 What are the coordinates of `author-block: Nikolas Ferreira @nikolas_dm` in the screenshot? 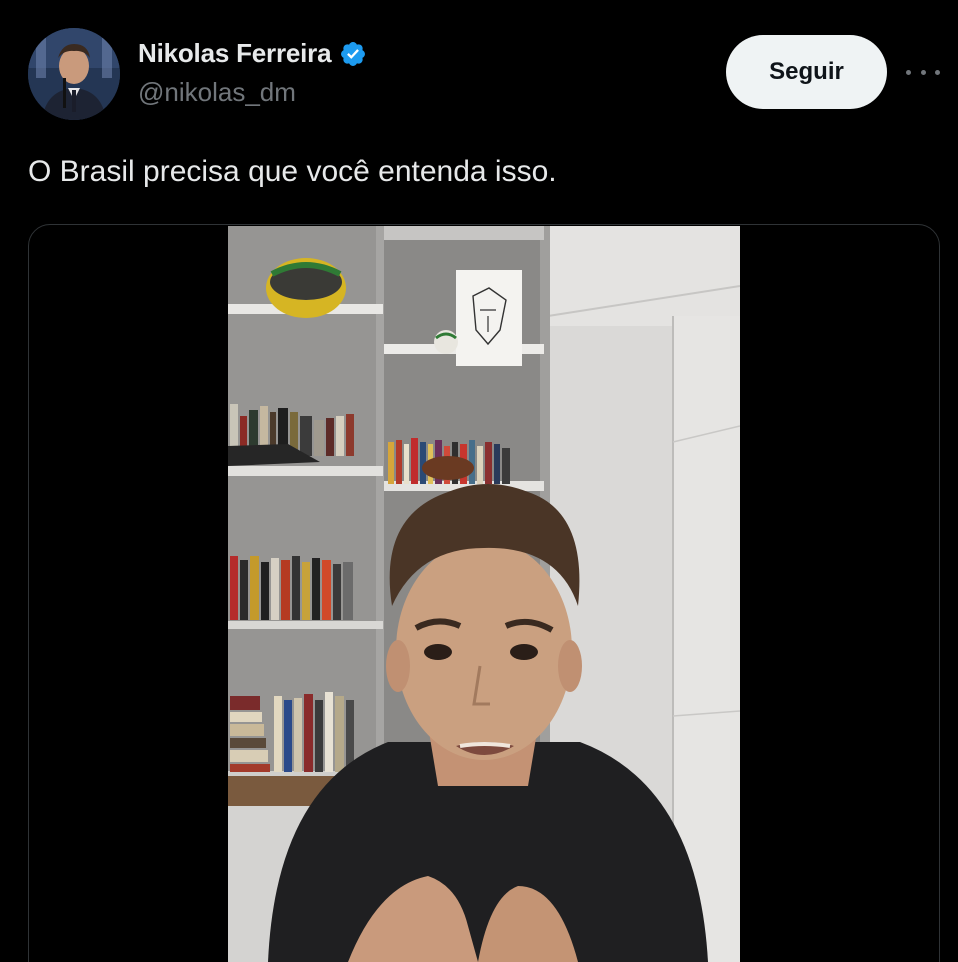 It's located at (252, 73).